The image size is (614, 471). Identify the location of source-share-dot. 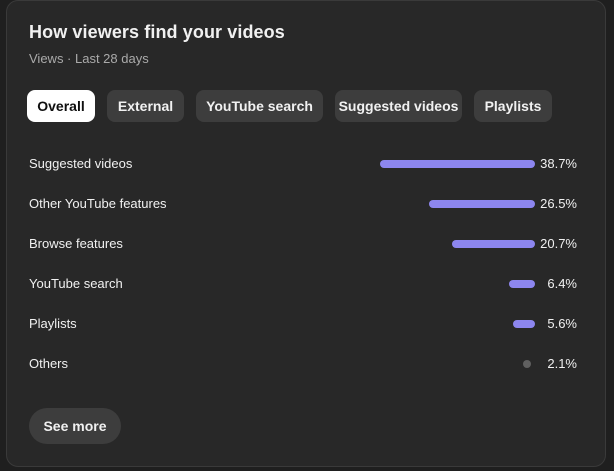
(527, 364).